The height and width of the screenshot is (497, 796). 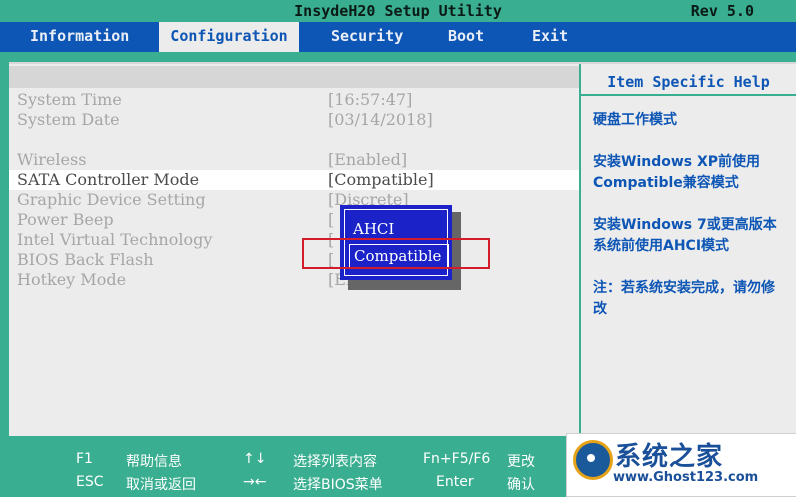 What do you see at coordinates (455, 482) in the screenshot?
I see `key-enter: Enter` at bounding box center [455, 482].